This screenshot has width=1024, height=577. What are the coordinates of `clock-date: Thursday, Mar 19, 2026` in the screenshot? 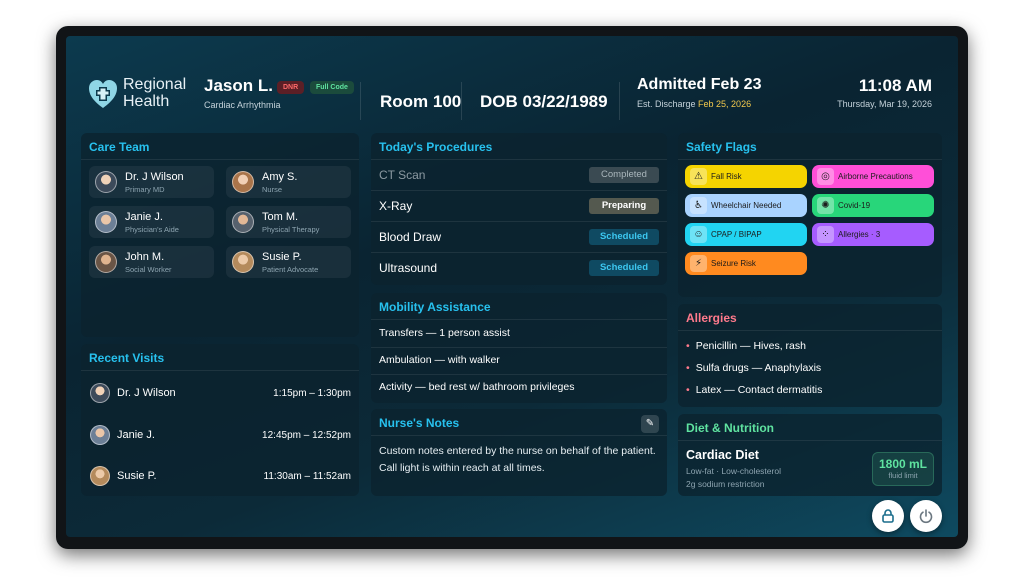 It's located at (884, 104).